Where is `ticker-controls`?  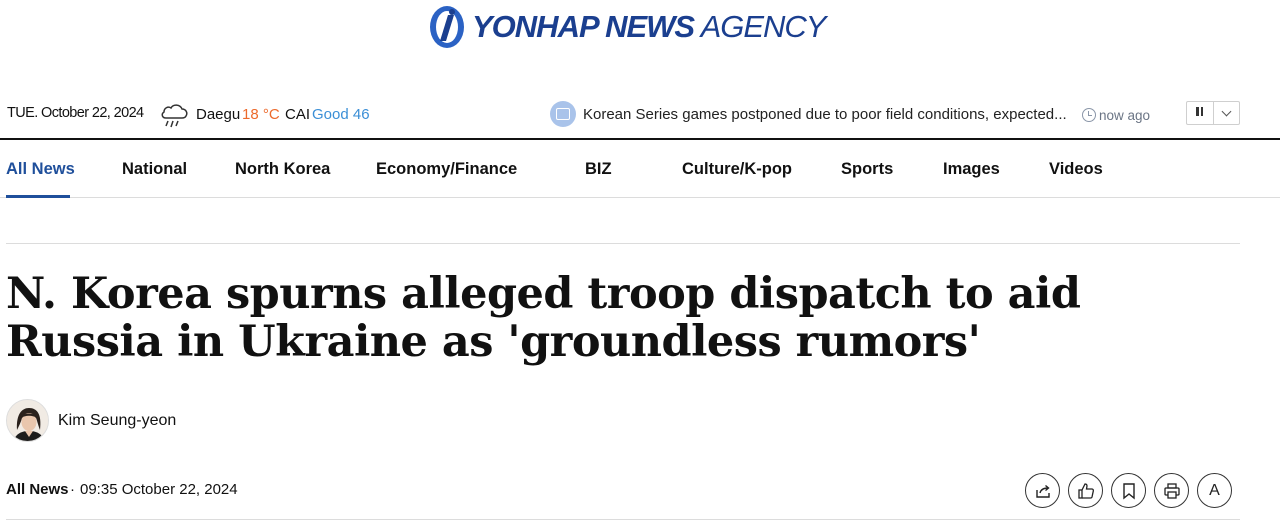
ticker-controls is located at coordinates (1213, 113).